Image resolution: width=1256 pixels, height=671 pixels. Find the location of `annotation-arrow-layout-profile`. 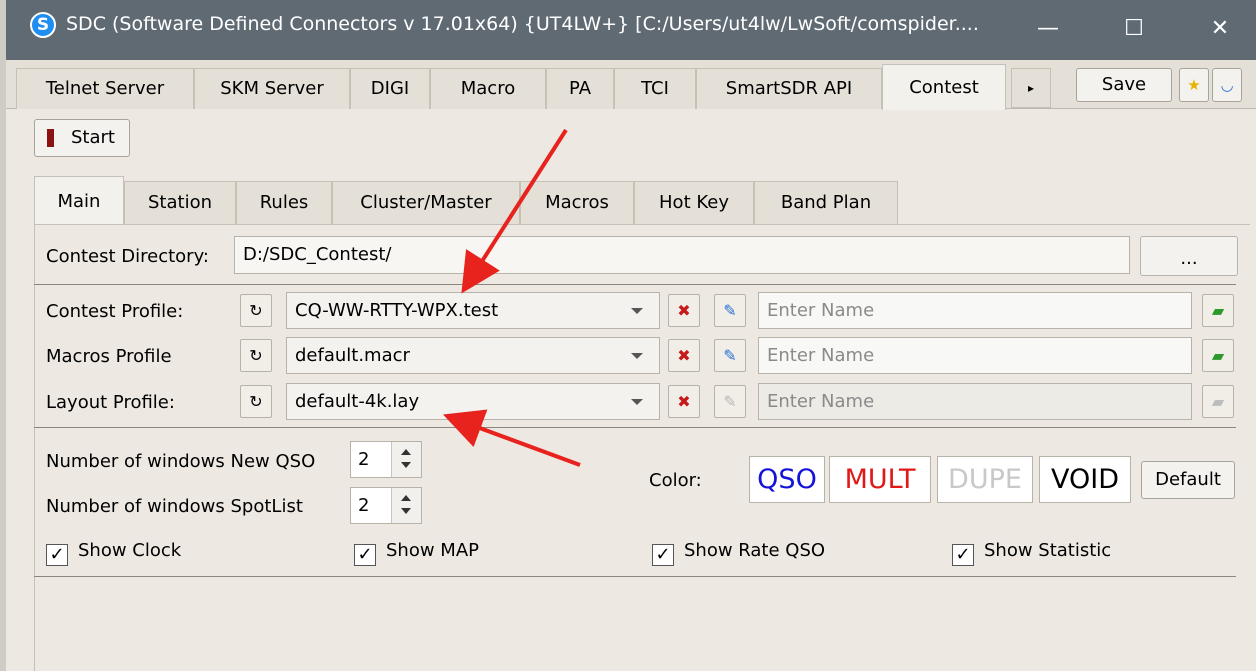

annotation-arrow-layout-profile is located at coordinates (511, 438).